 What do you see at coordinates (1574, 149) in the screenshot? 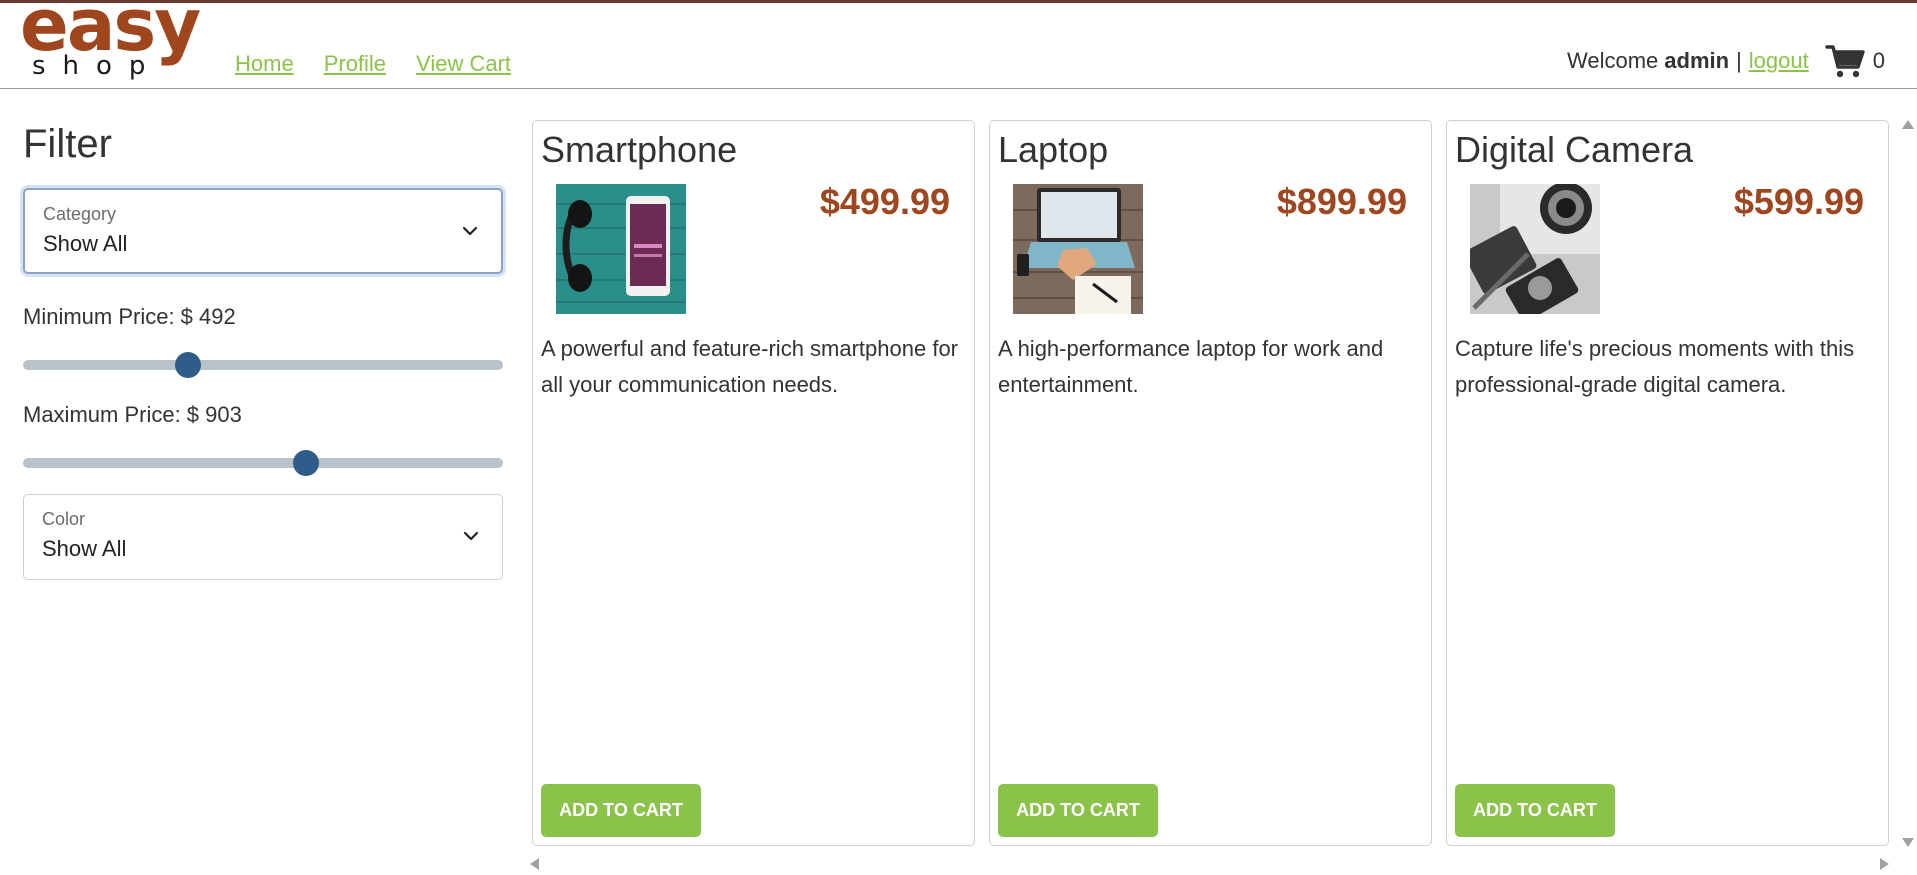
I see `product-name: Digital Camera` at bounding box center [1574, 149].